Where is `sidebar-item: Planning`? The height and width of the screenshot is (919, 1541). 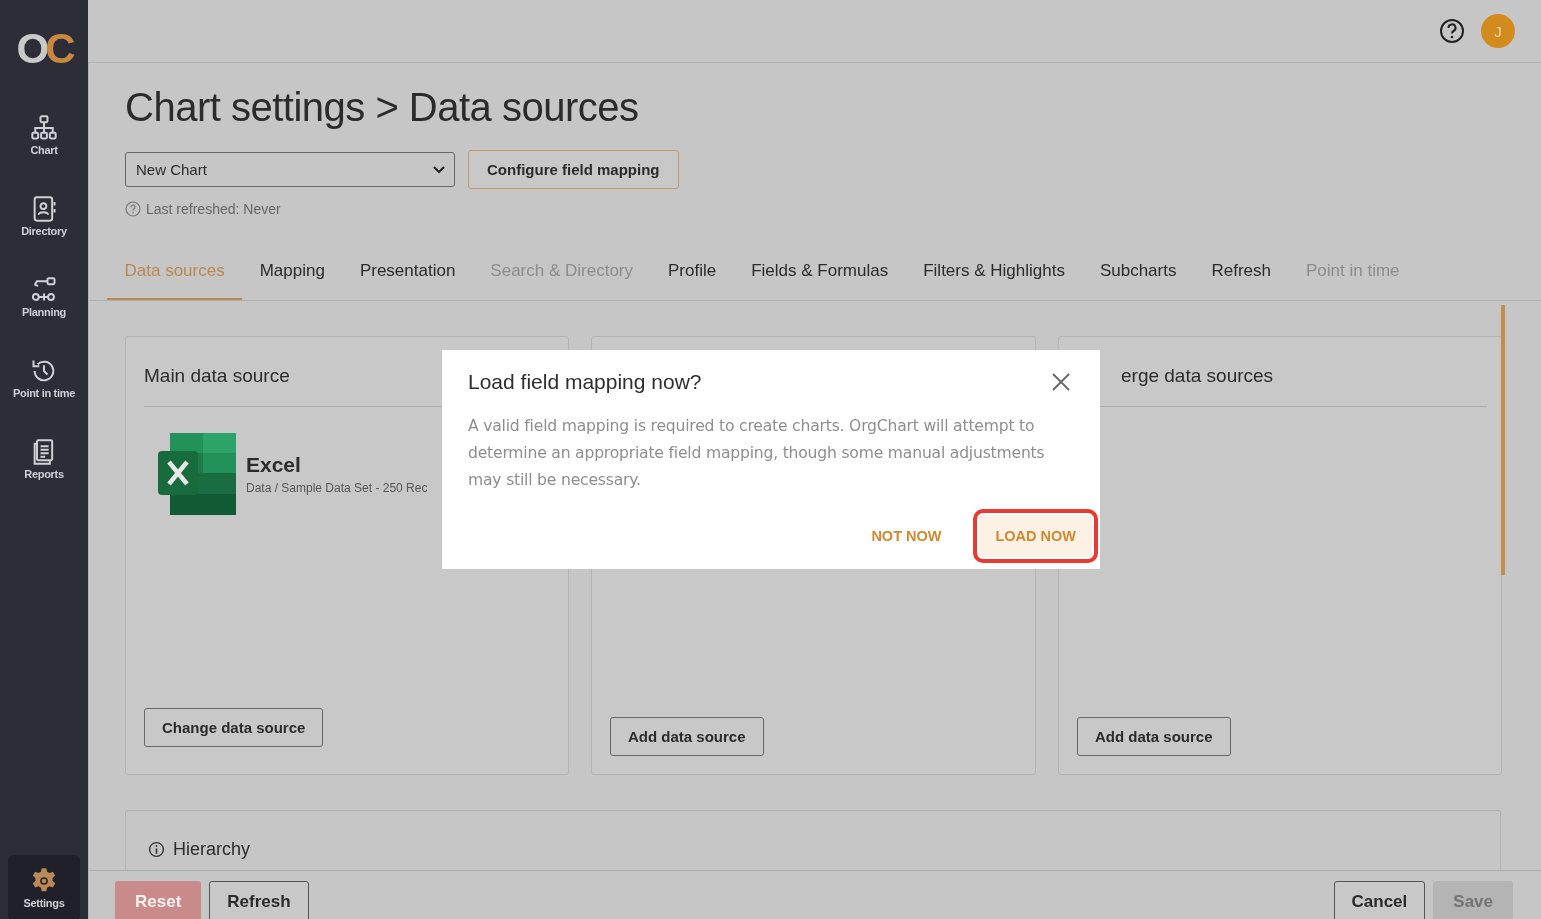
sidebar-item: Planning is located at coordinates (44, 297).